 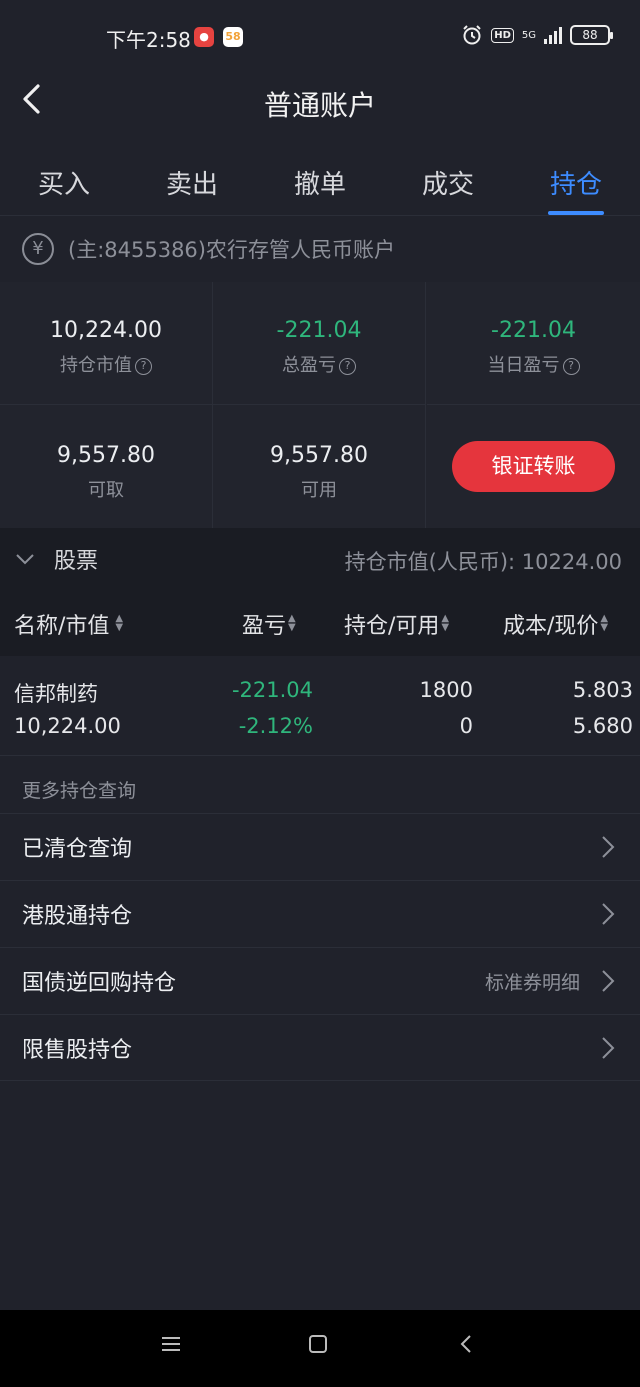 What do you see at coordinates (56, 694) in the screenshot?
I see `stock-name: 信邦制药` at bounding box center [56, 694].